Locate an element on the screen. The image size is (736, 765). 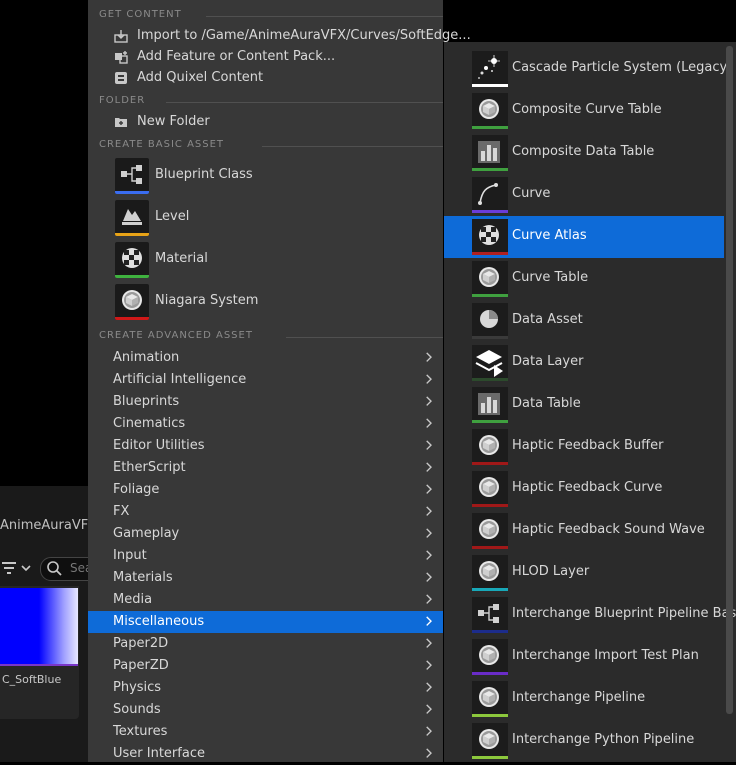
category-label: Textures is located at coordinates (140, 731).